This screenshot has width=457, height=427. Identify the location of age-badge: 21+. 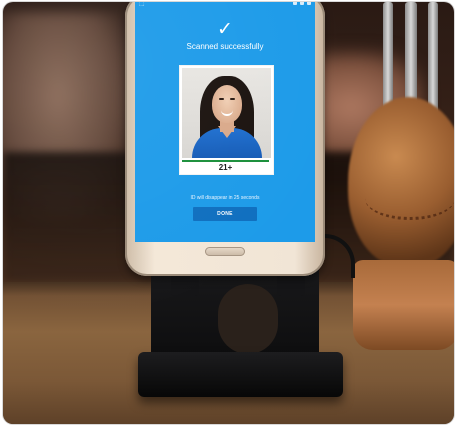
(225, 167).